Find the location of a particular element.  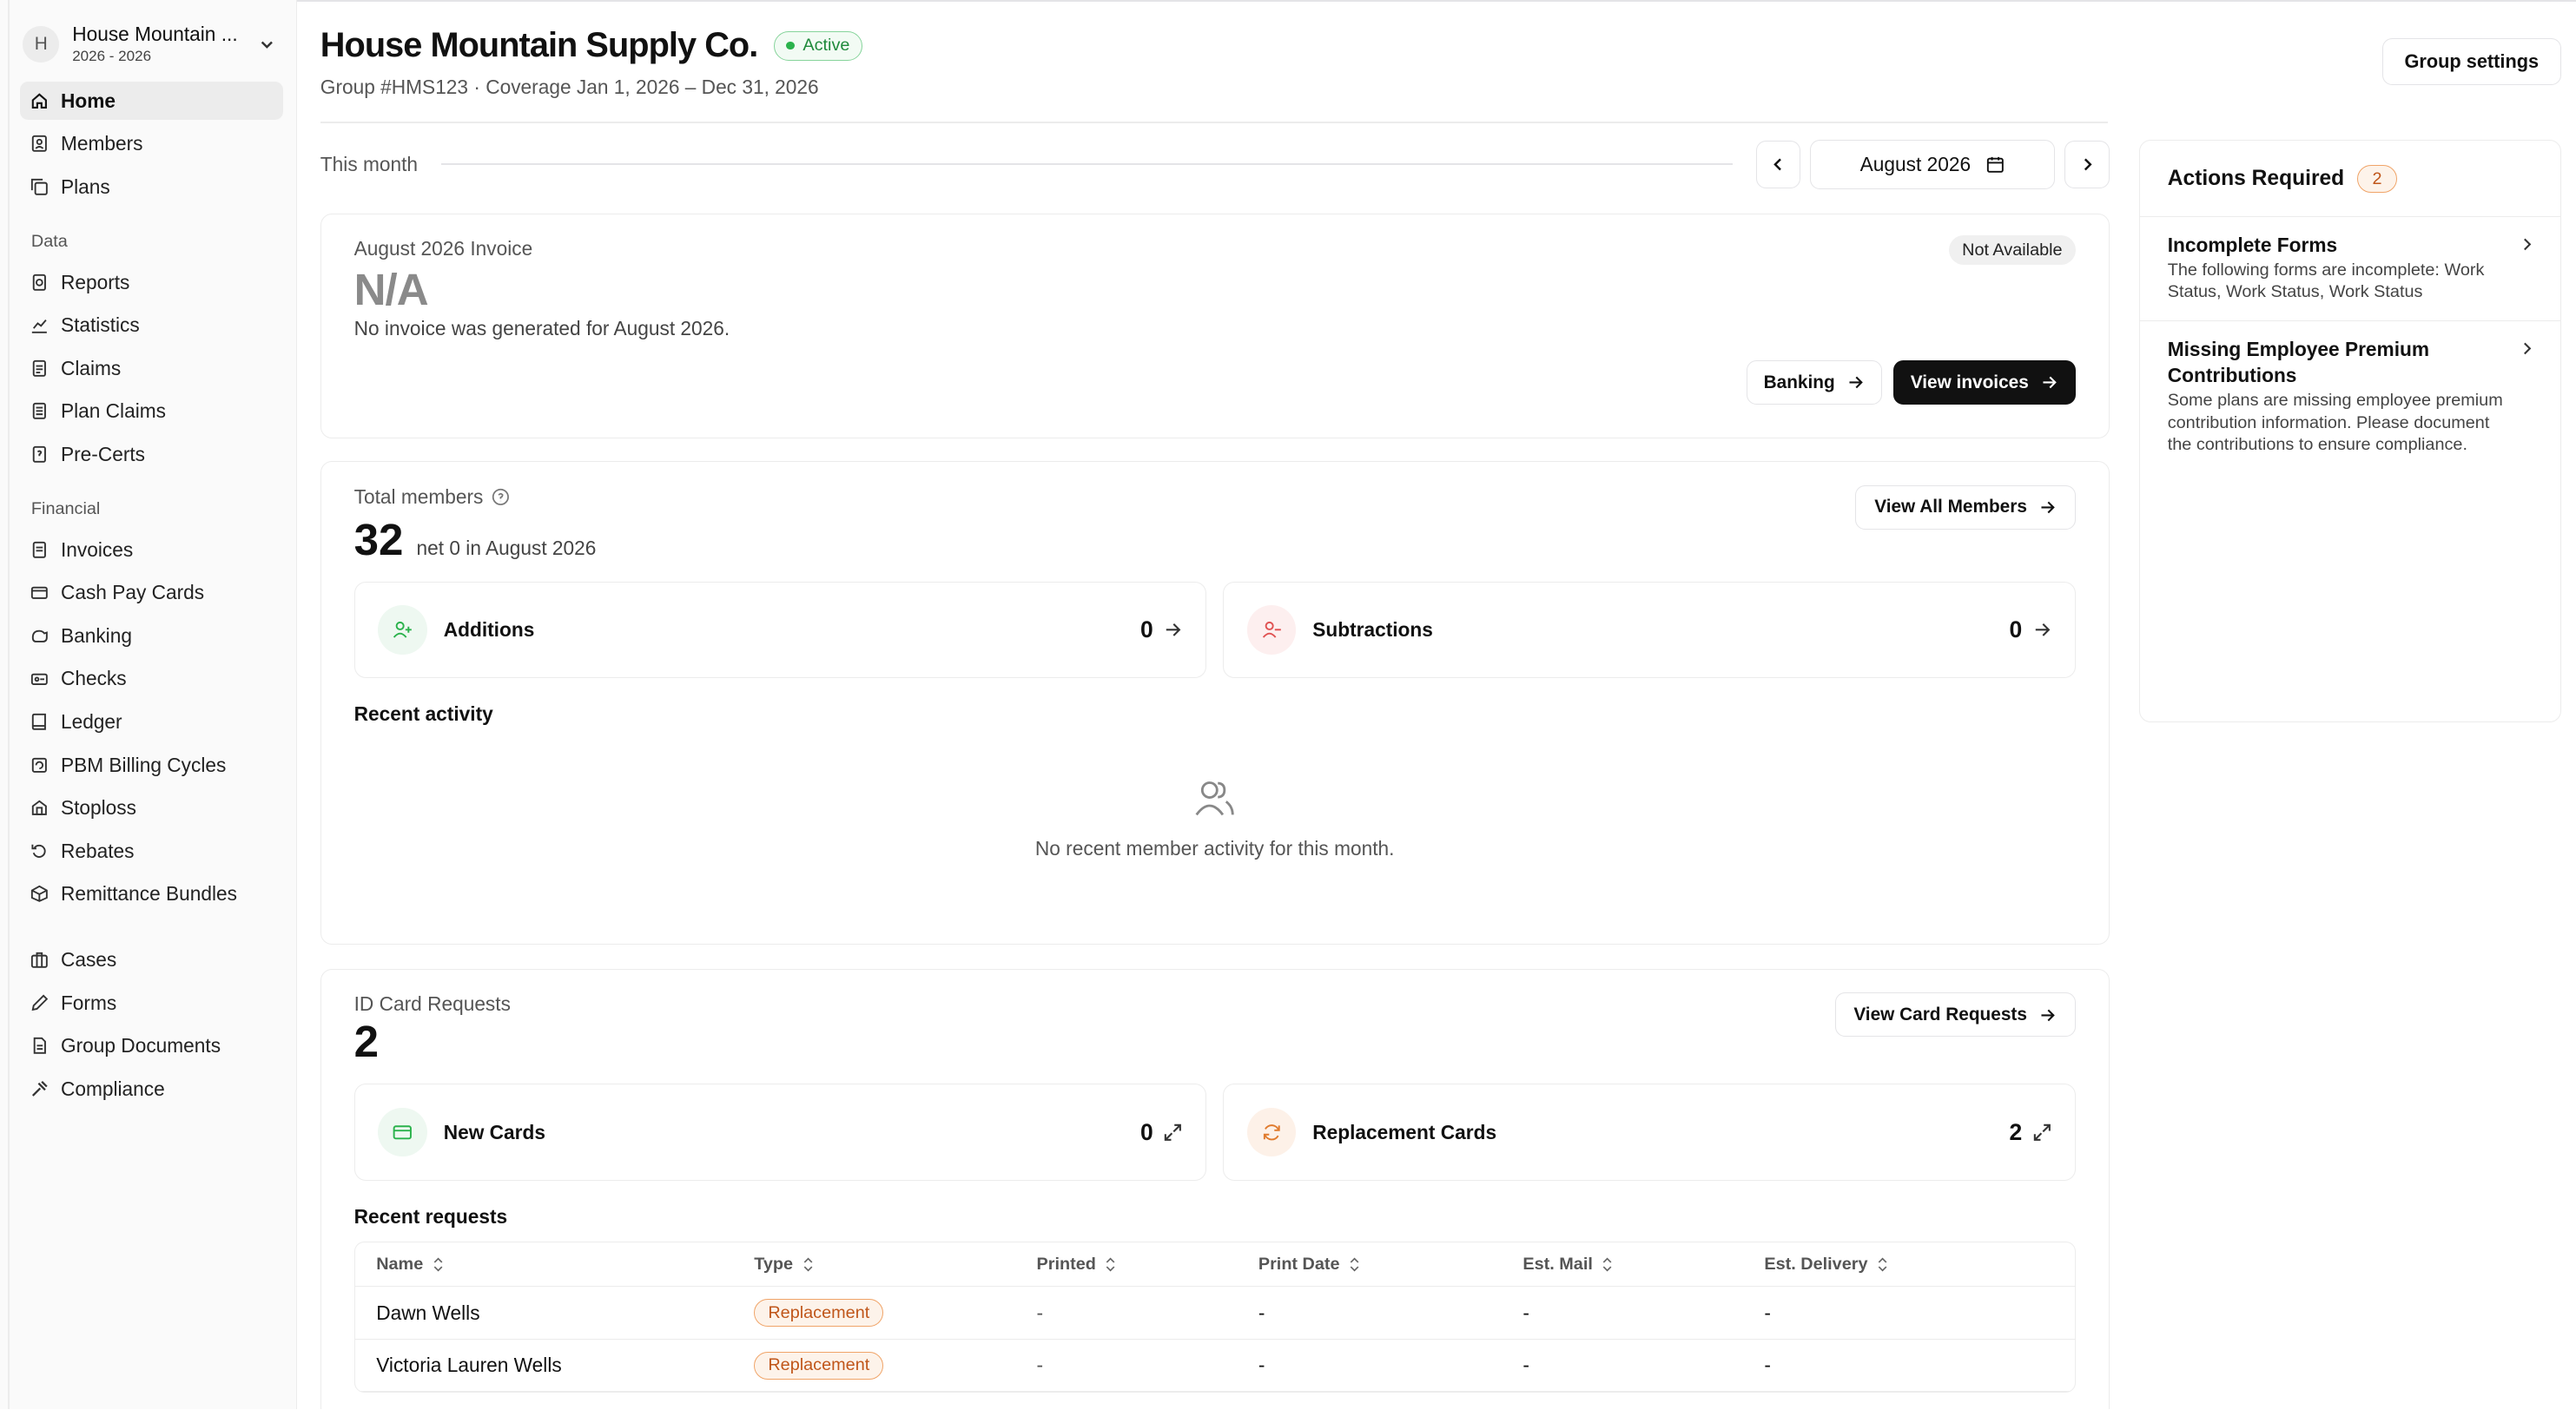

additions-tile: Additions 0 is located at coordinates (780, 630).